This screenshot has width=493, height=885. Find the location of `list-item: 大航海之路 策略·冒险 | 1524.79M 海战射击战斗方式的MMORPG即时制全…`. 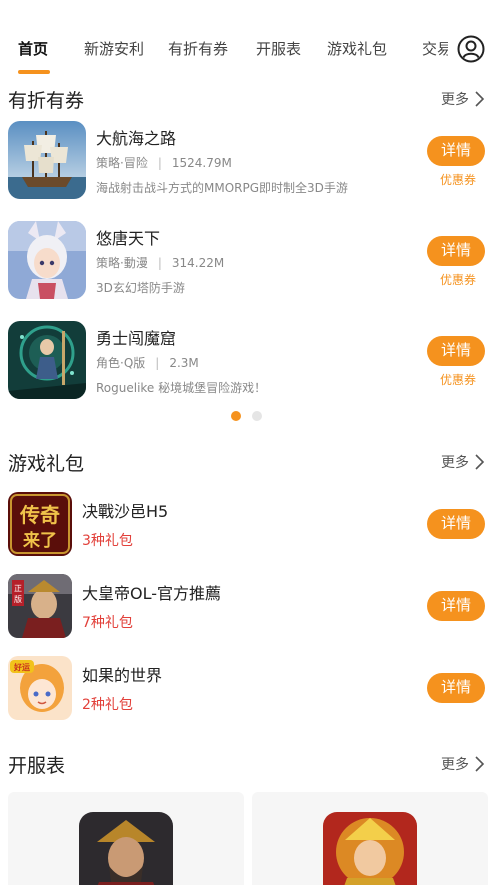

list-item: 大航海之路 策略·冒险 | 1524.79M 海战射击战斗方式的MMORPG即时制全… is located at coordinates (246, 161).